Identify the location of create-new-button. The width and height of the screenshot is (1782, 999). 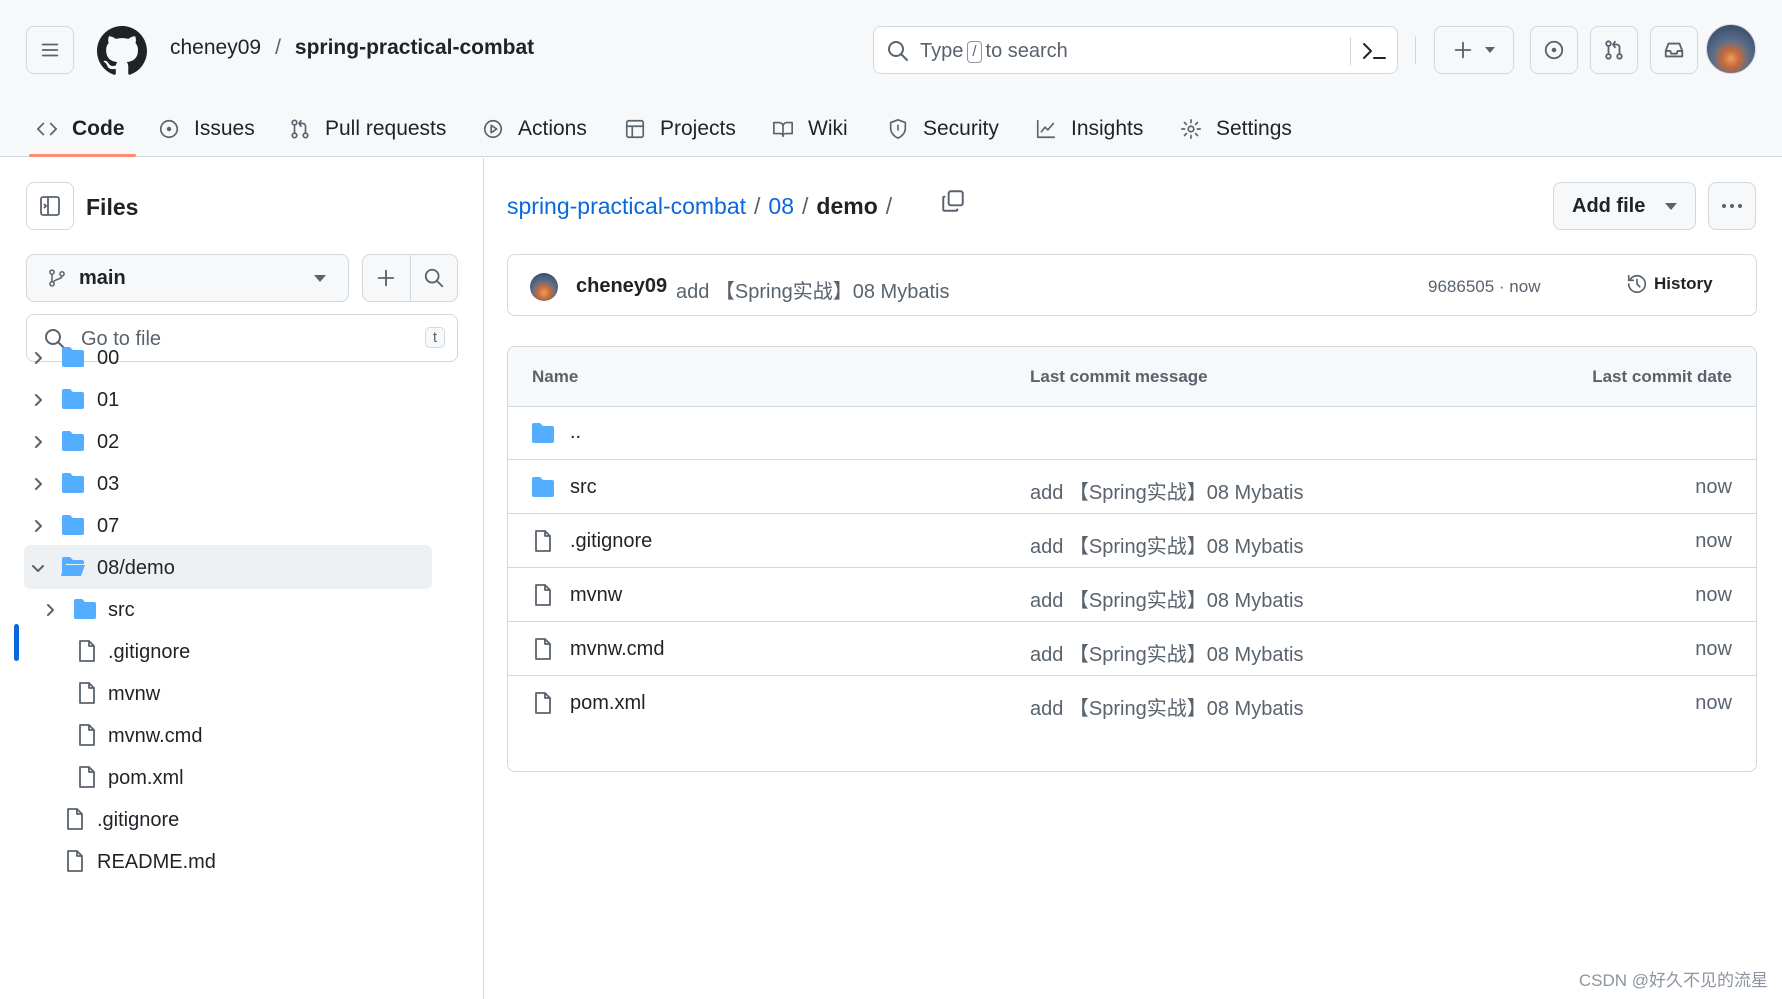
(1474, 50).